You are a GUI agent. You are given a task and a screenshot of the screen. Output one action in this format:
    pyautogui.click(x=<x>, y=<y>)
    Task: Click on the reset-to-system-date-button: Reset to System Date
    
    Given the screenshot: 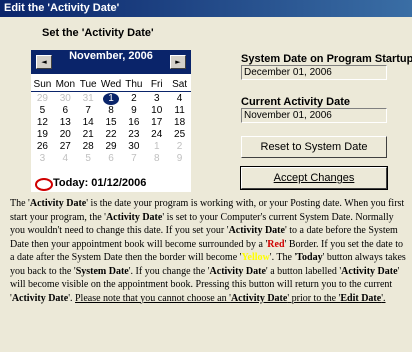 What is the action you would take?
    pyautogui.click(x=314, y=147)
    